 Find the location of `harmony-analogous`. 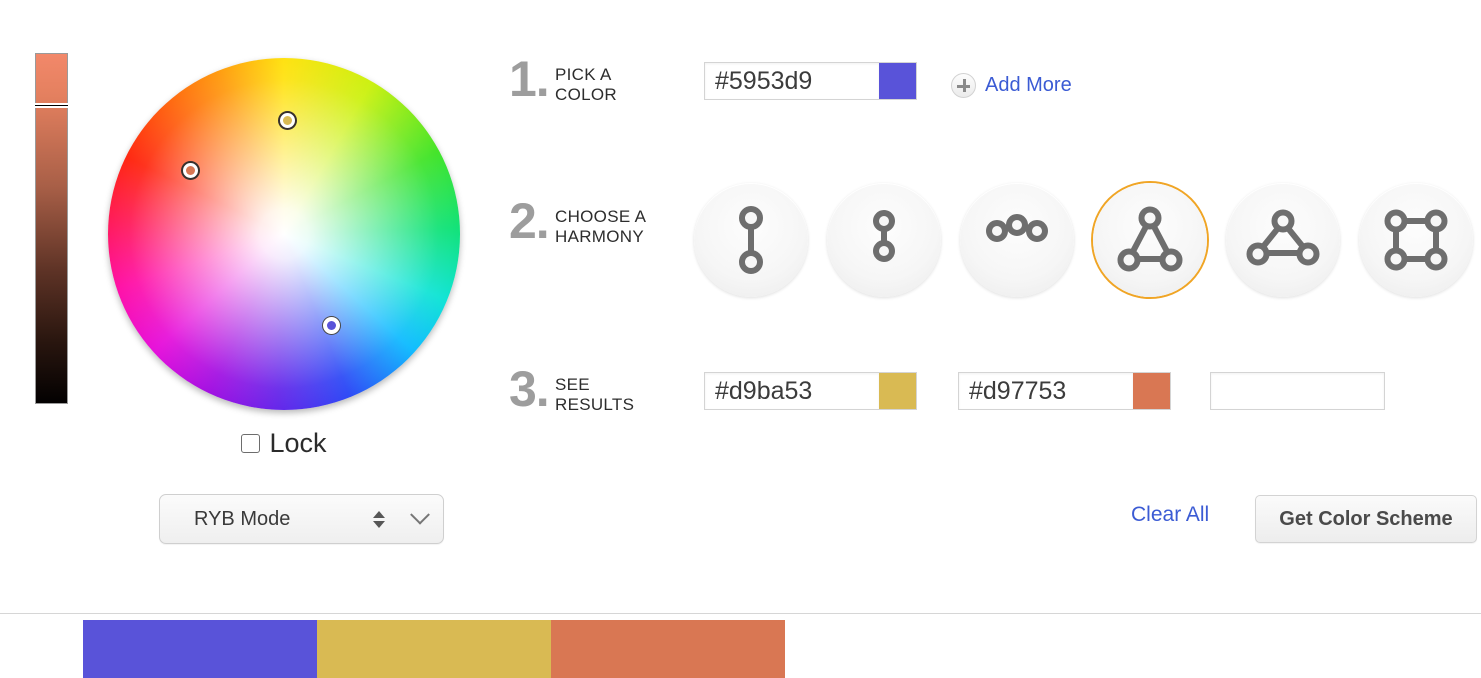

harmony-analogous is located at coordinates (1017, 240).